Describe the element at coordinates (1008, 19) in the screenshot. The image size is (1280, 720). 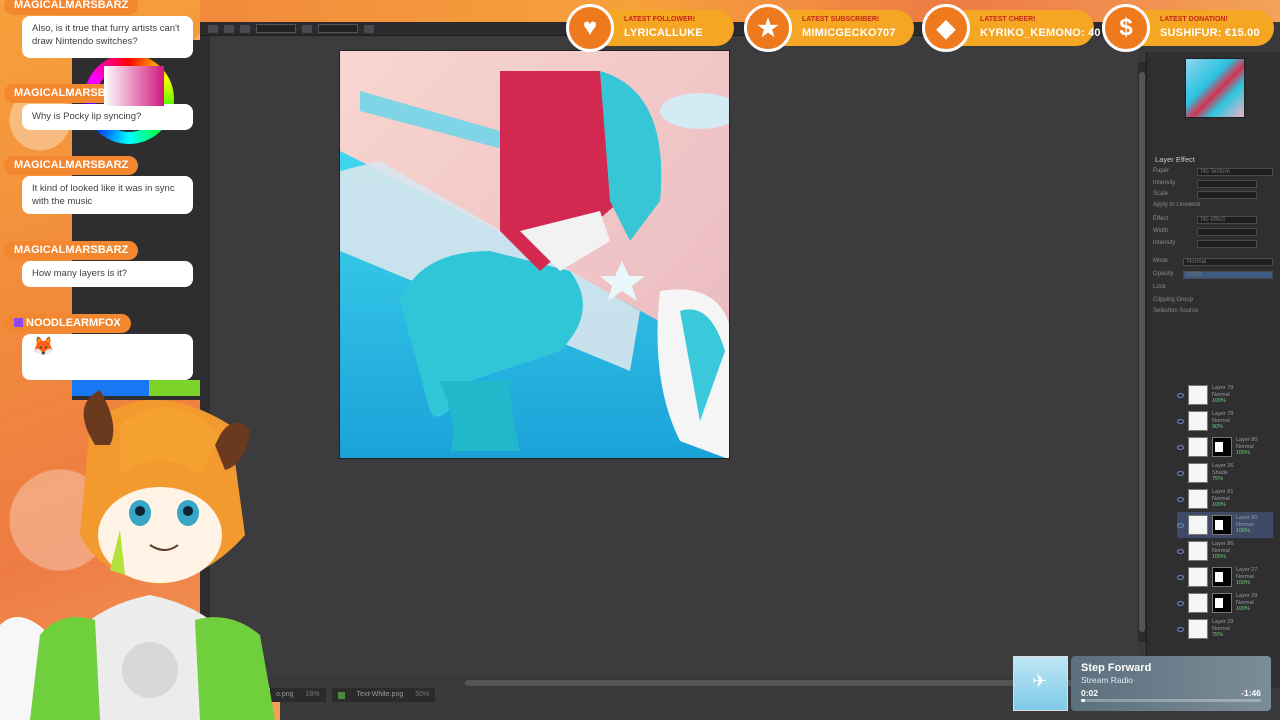
I see `alert-label: LATEST CHEER!` at that location.